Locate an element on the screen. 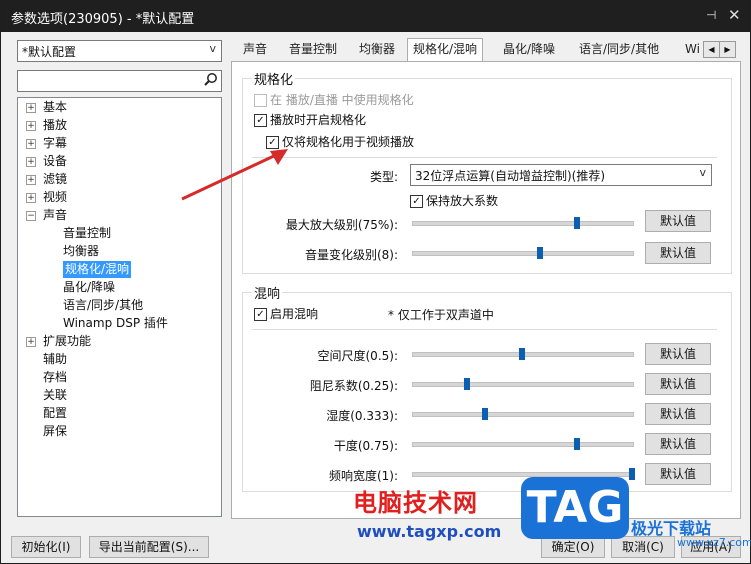 This screenshot has height=564, width=751. tree-item-label: 滤镜 is located at coordinates (55, 179).